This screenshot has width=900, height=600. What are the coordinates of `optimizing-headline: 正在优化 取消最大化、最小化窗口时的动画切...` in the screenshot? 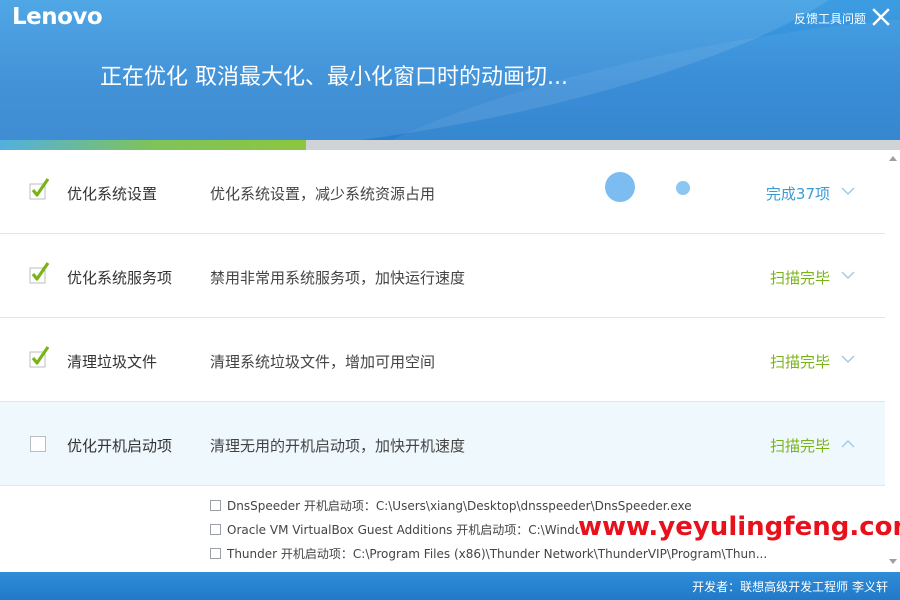 It's located at (334, 77).